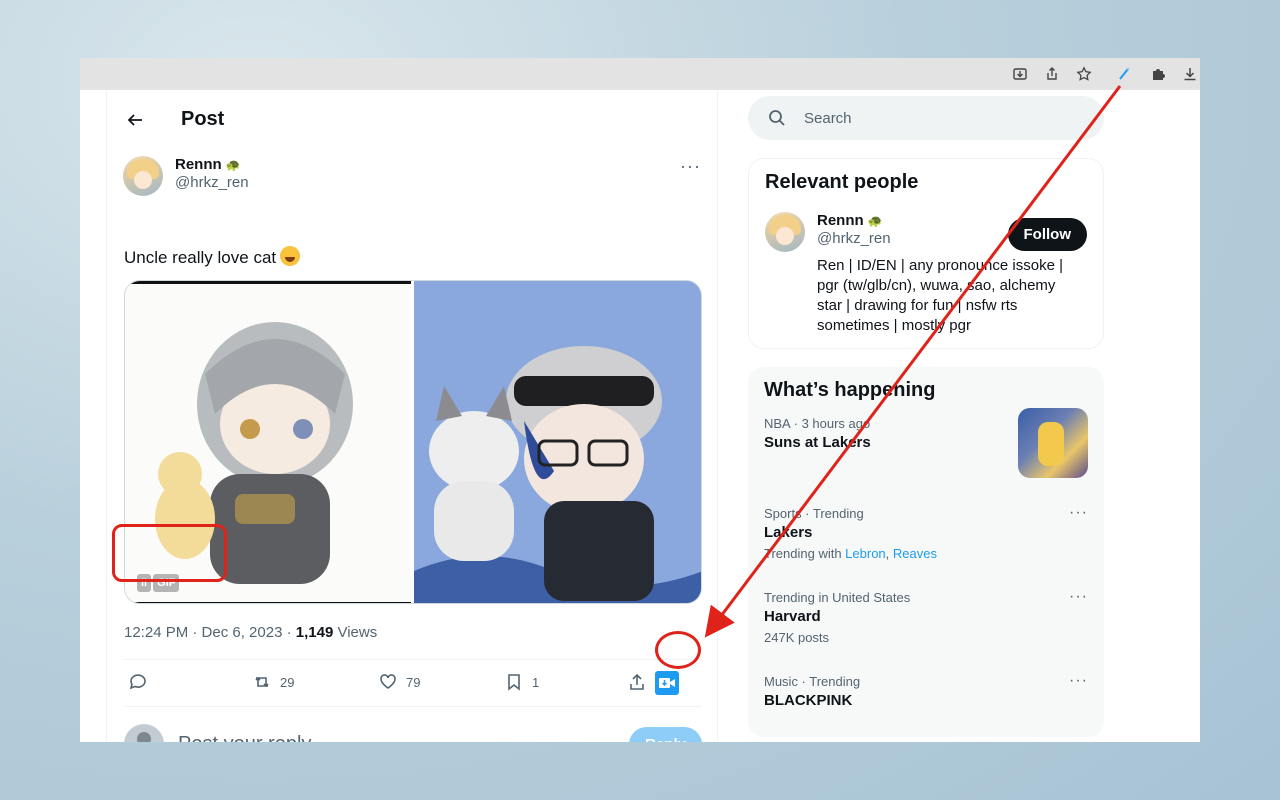 The width and height of the screenshot is (1280, 800). I want to click on trend-meta: Music · Trending, so click(812, 681).